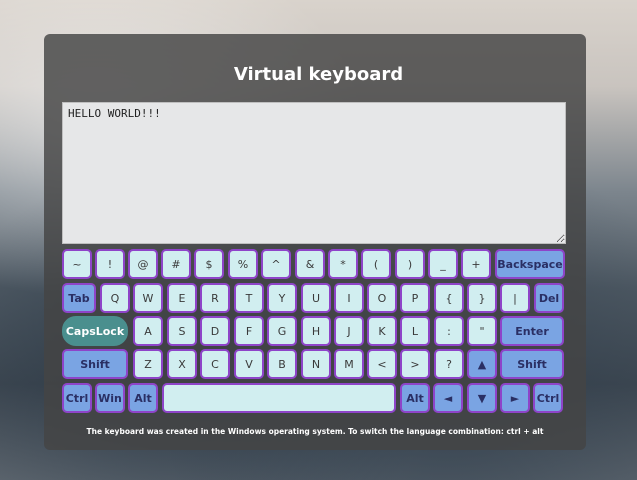 Image resolution: width=637 pixels, height=480 pixels. Describe the element at coordinates (443, 264) in the screenshot. I see `key-underscore: _` at that location.